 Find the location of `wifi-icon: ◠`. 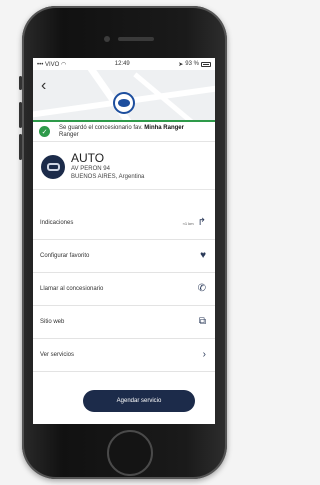

wifi-icon: ◠ is located at coordinates (64, 64).